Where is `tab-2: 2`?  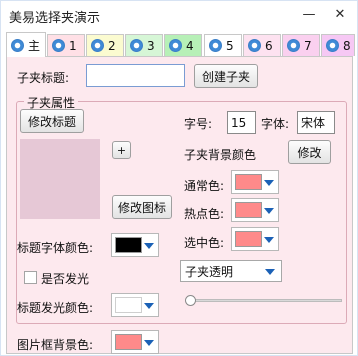 tab-2: 2 is located at coordinates (105, 45).